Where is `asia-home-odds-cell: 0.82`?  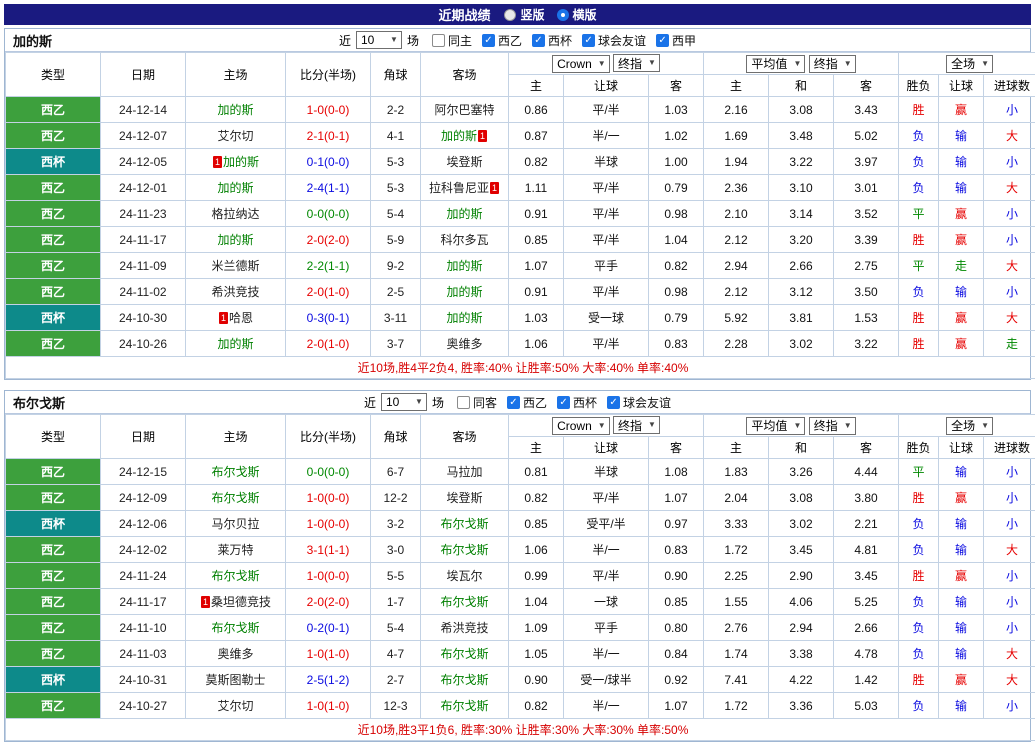 asia-home-odds-cell: 0.82 is located at coordinates (536, 706).